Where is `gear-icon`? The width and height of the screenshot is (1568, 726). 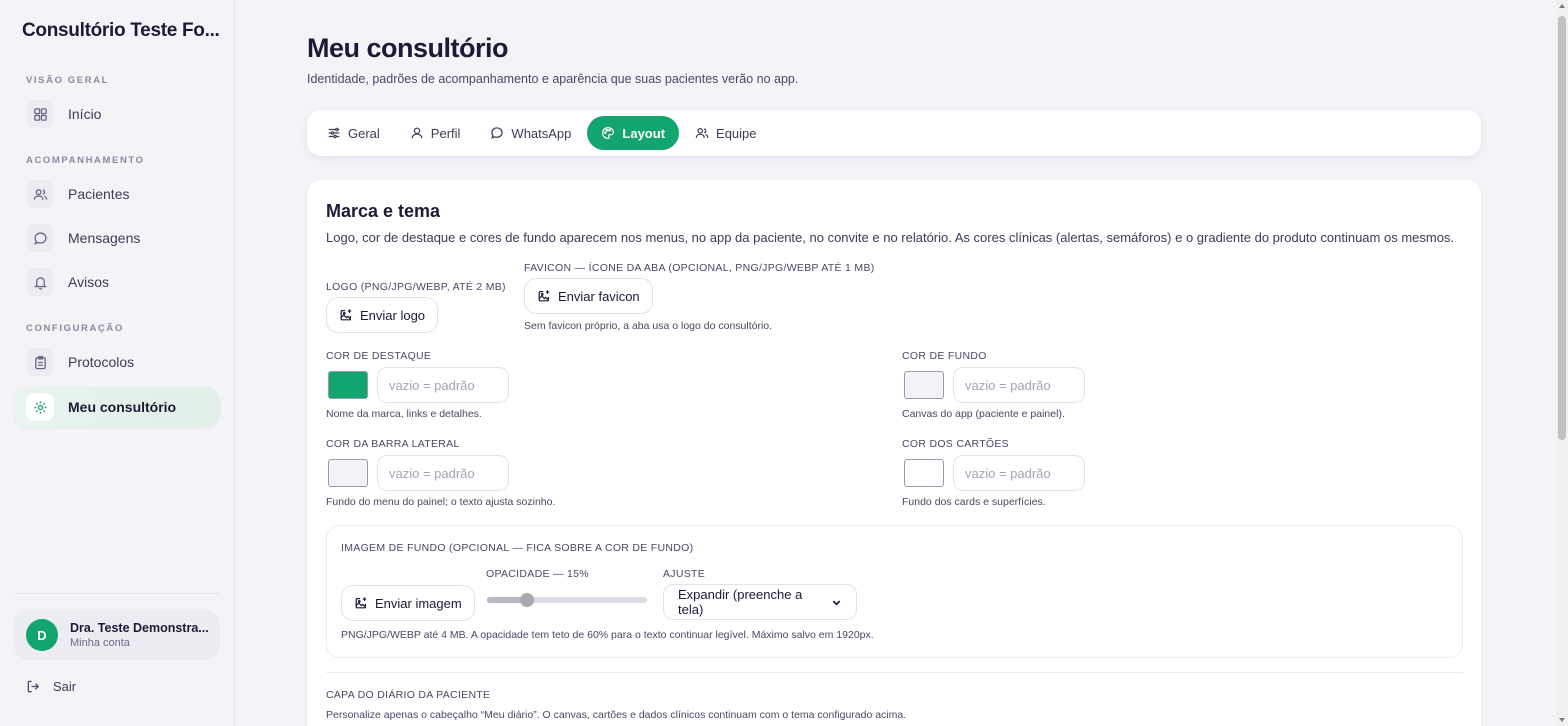 gear-icon is located at coordinates (40, 407).